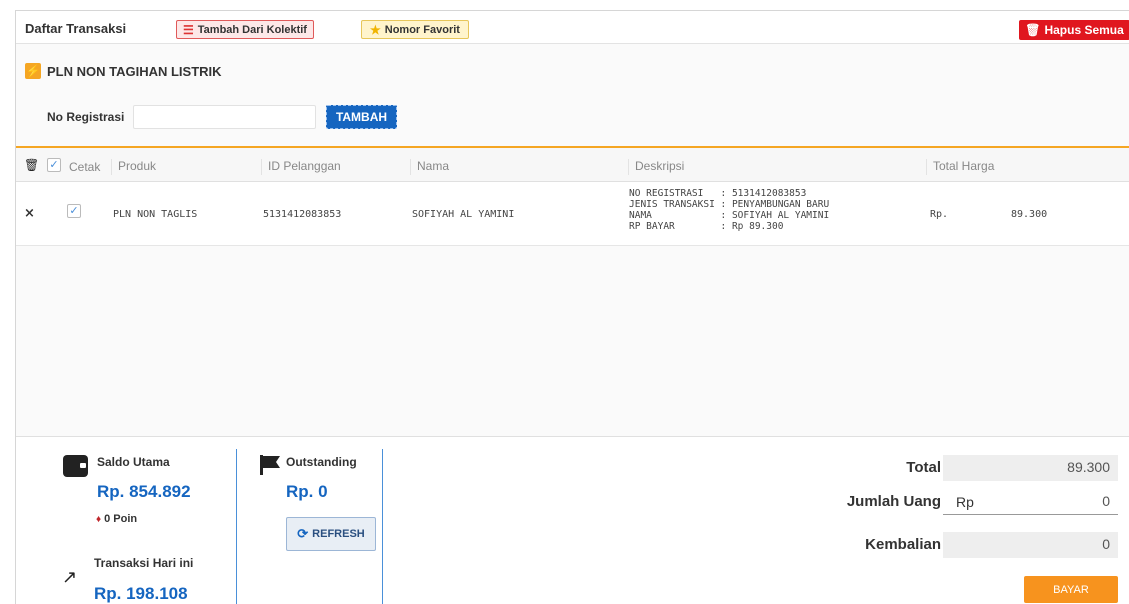  I want to click on kembalian-label: Kembalian, so click(903, 544).